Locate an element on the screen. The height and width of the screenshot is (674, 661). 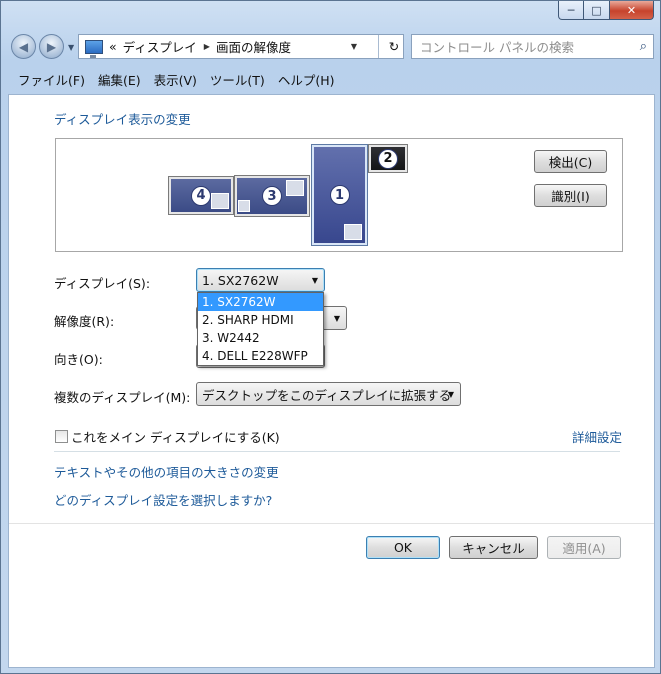
forward-button: ▶ is located at coordinates (51, 46).